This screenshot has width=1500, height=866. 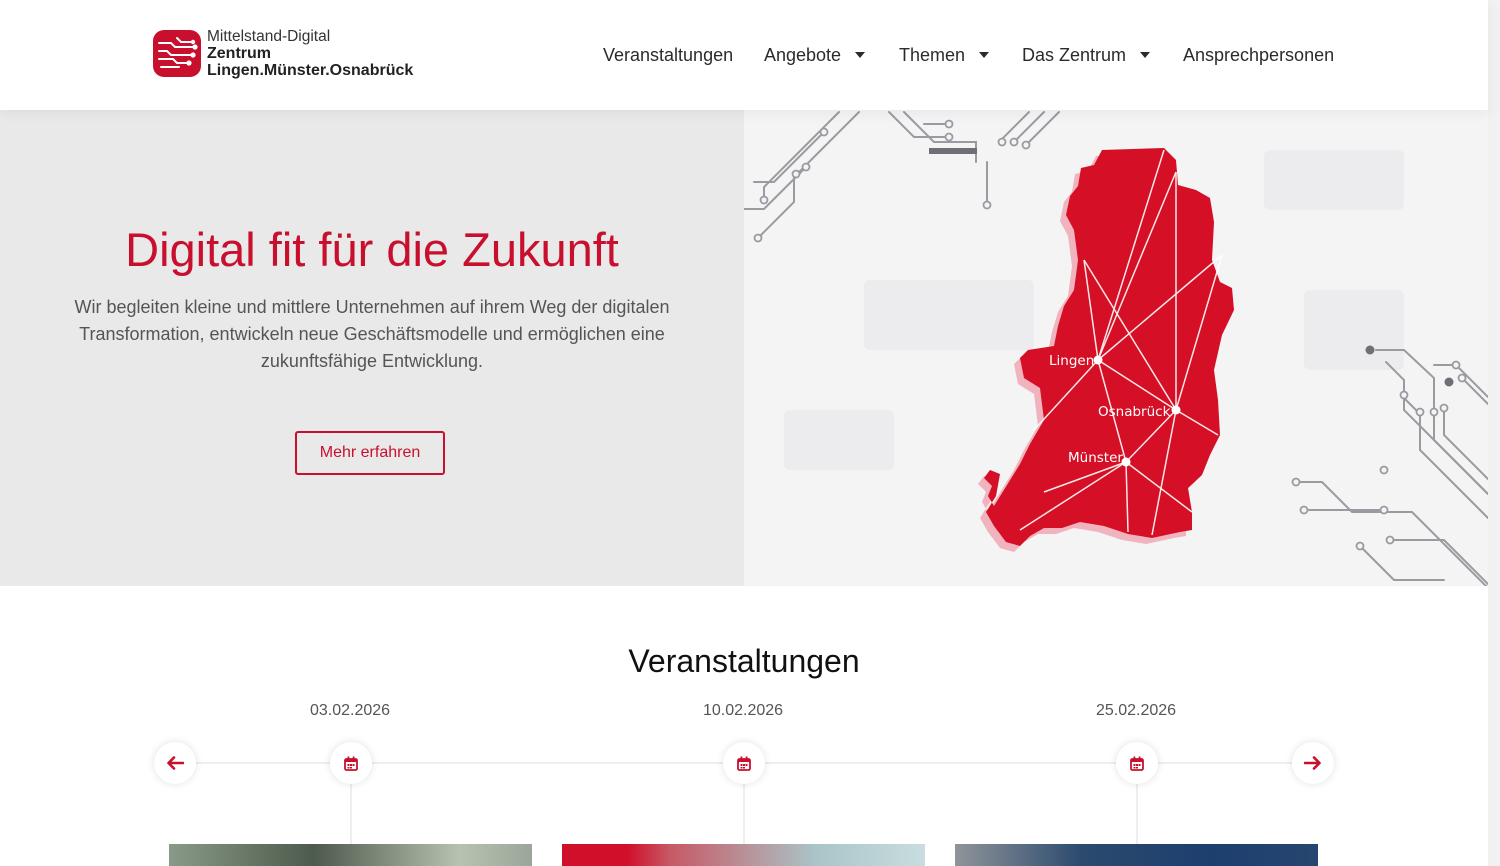 I want to click on nav-item-themen: Themen, so click(x=944, y=55).